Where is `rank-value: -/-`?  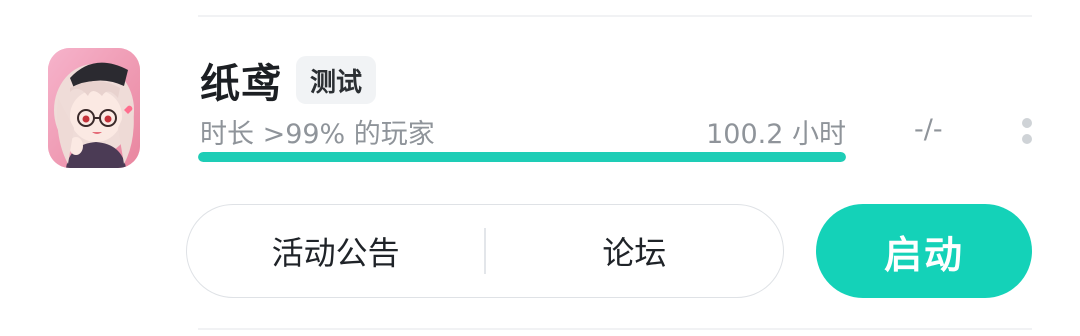 rank-value: -/- is located at coordinates (928, 129).